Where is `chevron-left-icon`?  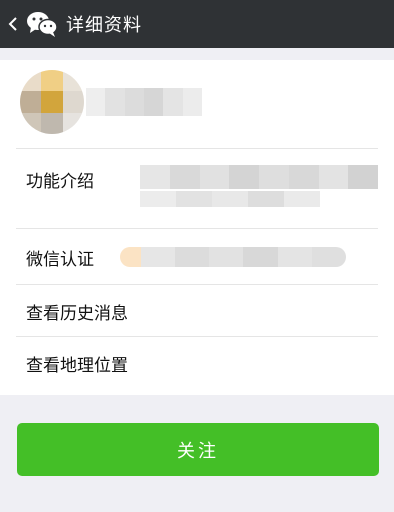
chevron-left-icon is located at coordinates (12, 24).